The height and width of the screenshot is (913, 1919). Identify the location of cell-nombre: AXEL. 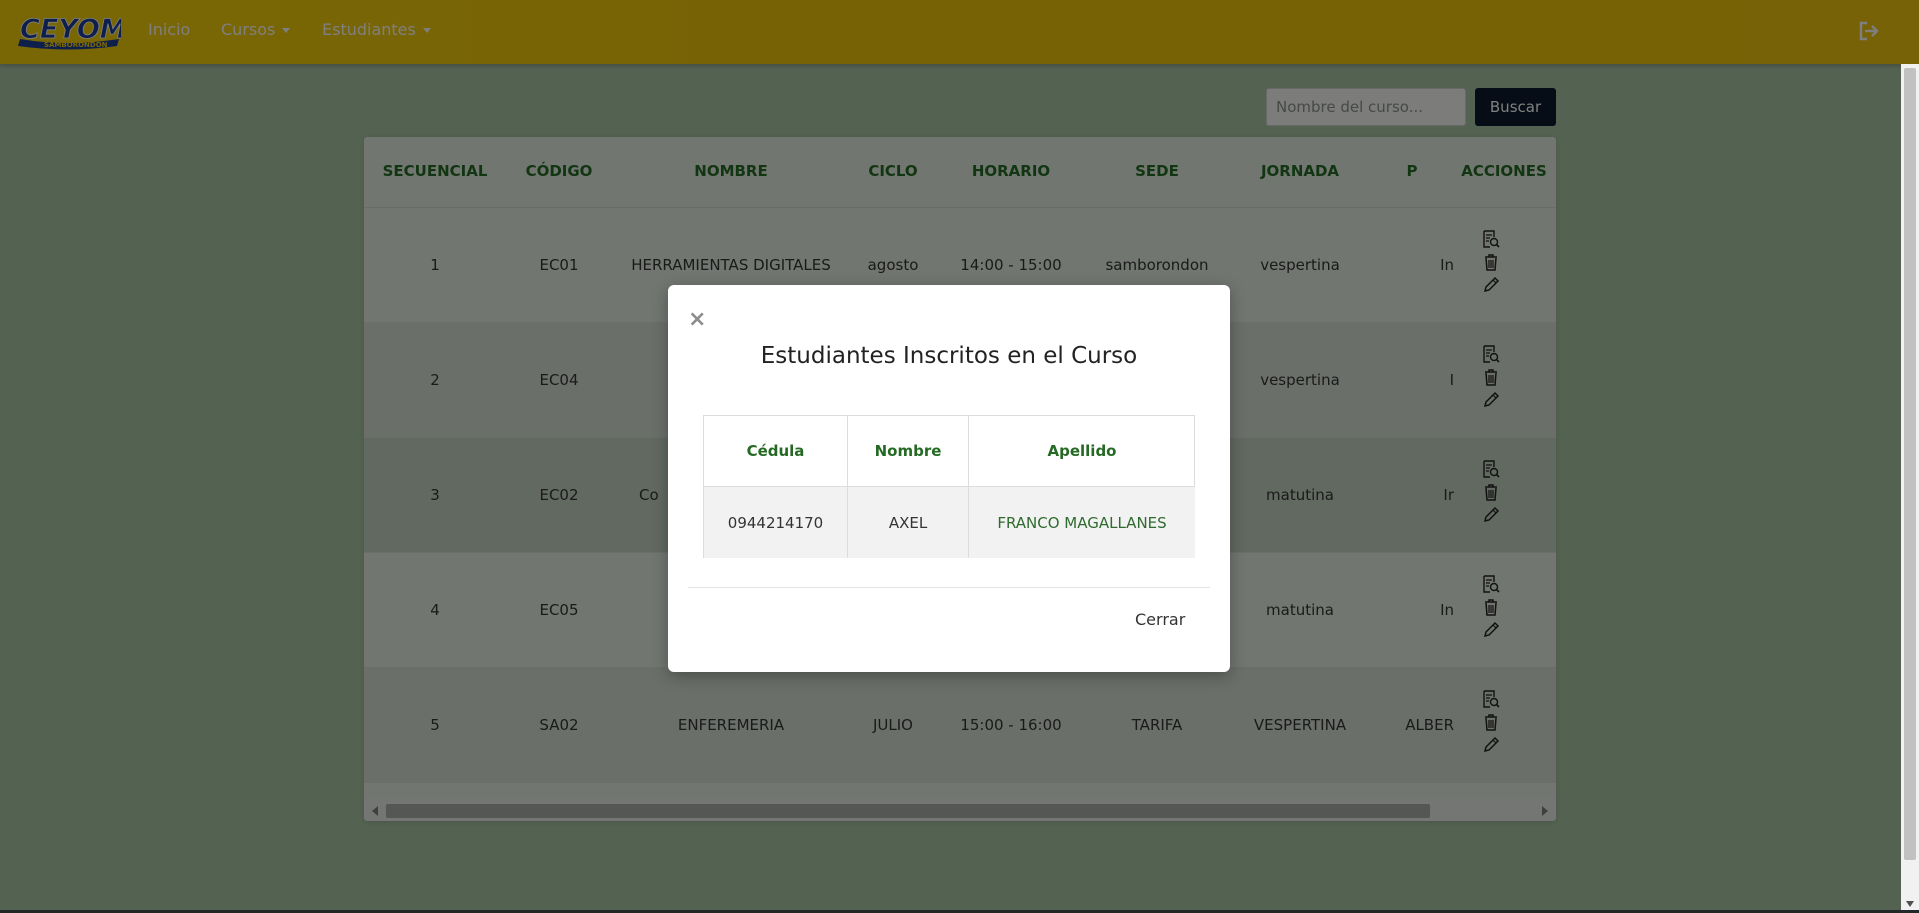
(908, 522).